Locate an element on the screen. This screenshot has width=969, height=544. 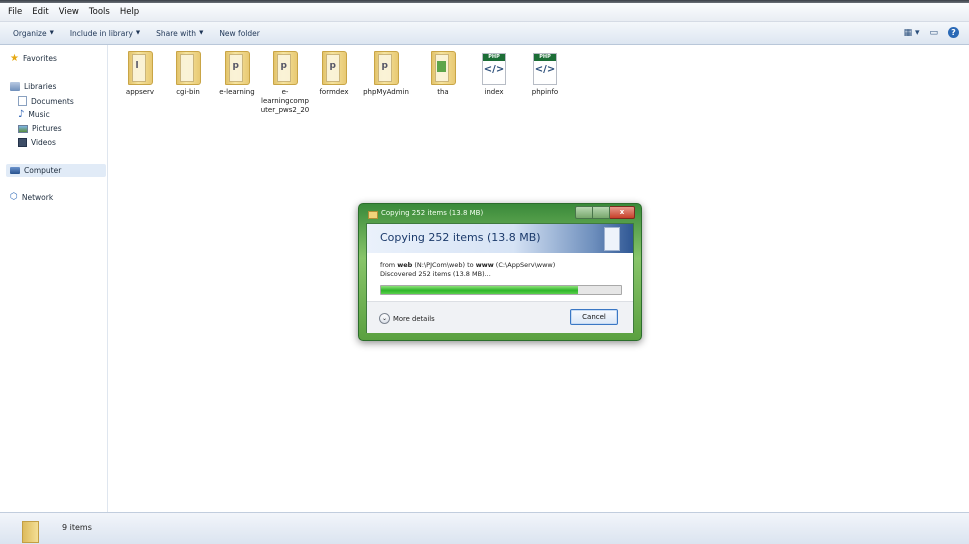
nav-documents-label: Documents is located at coordinates (52, 101).